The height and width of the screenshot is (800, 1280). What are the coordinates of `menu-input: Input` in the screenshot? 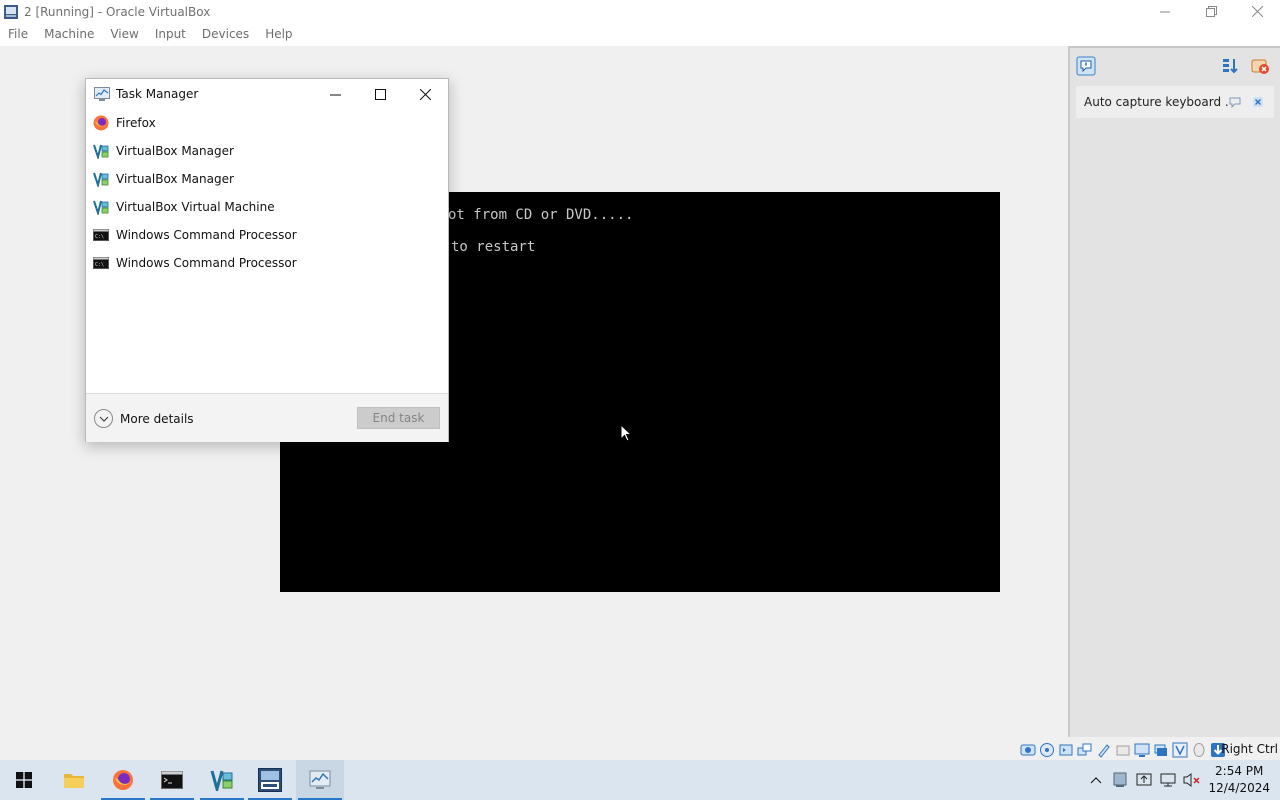 It's located at (170, 34).